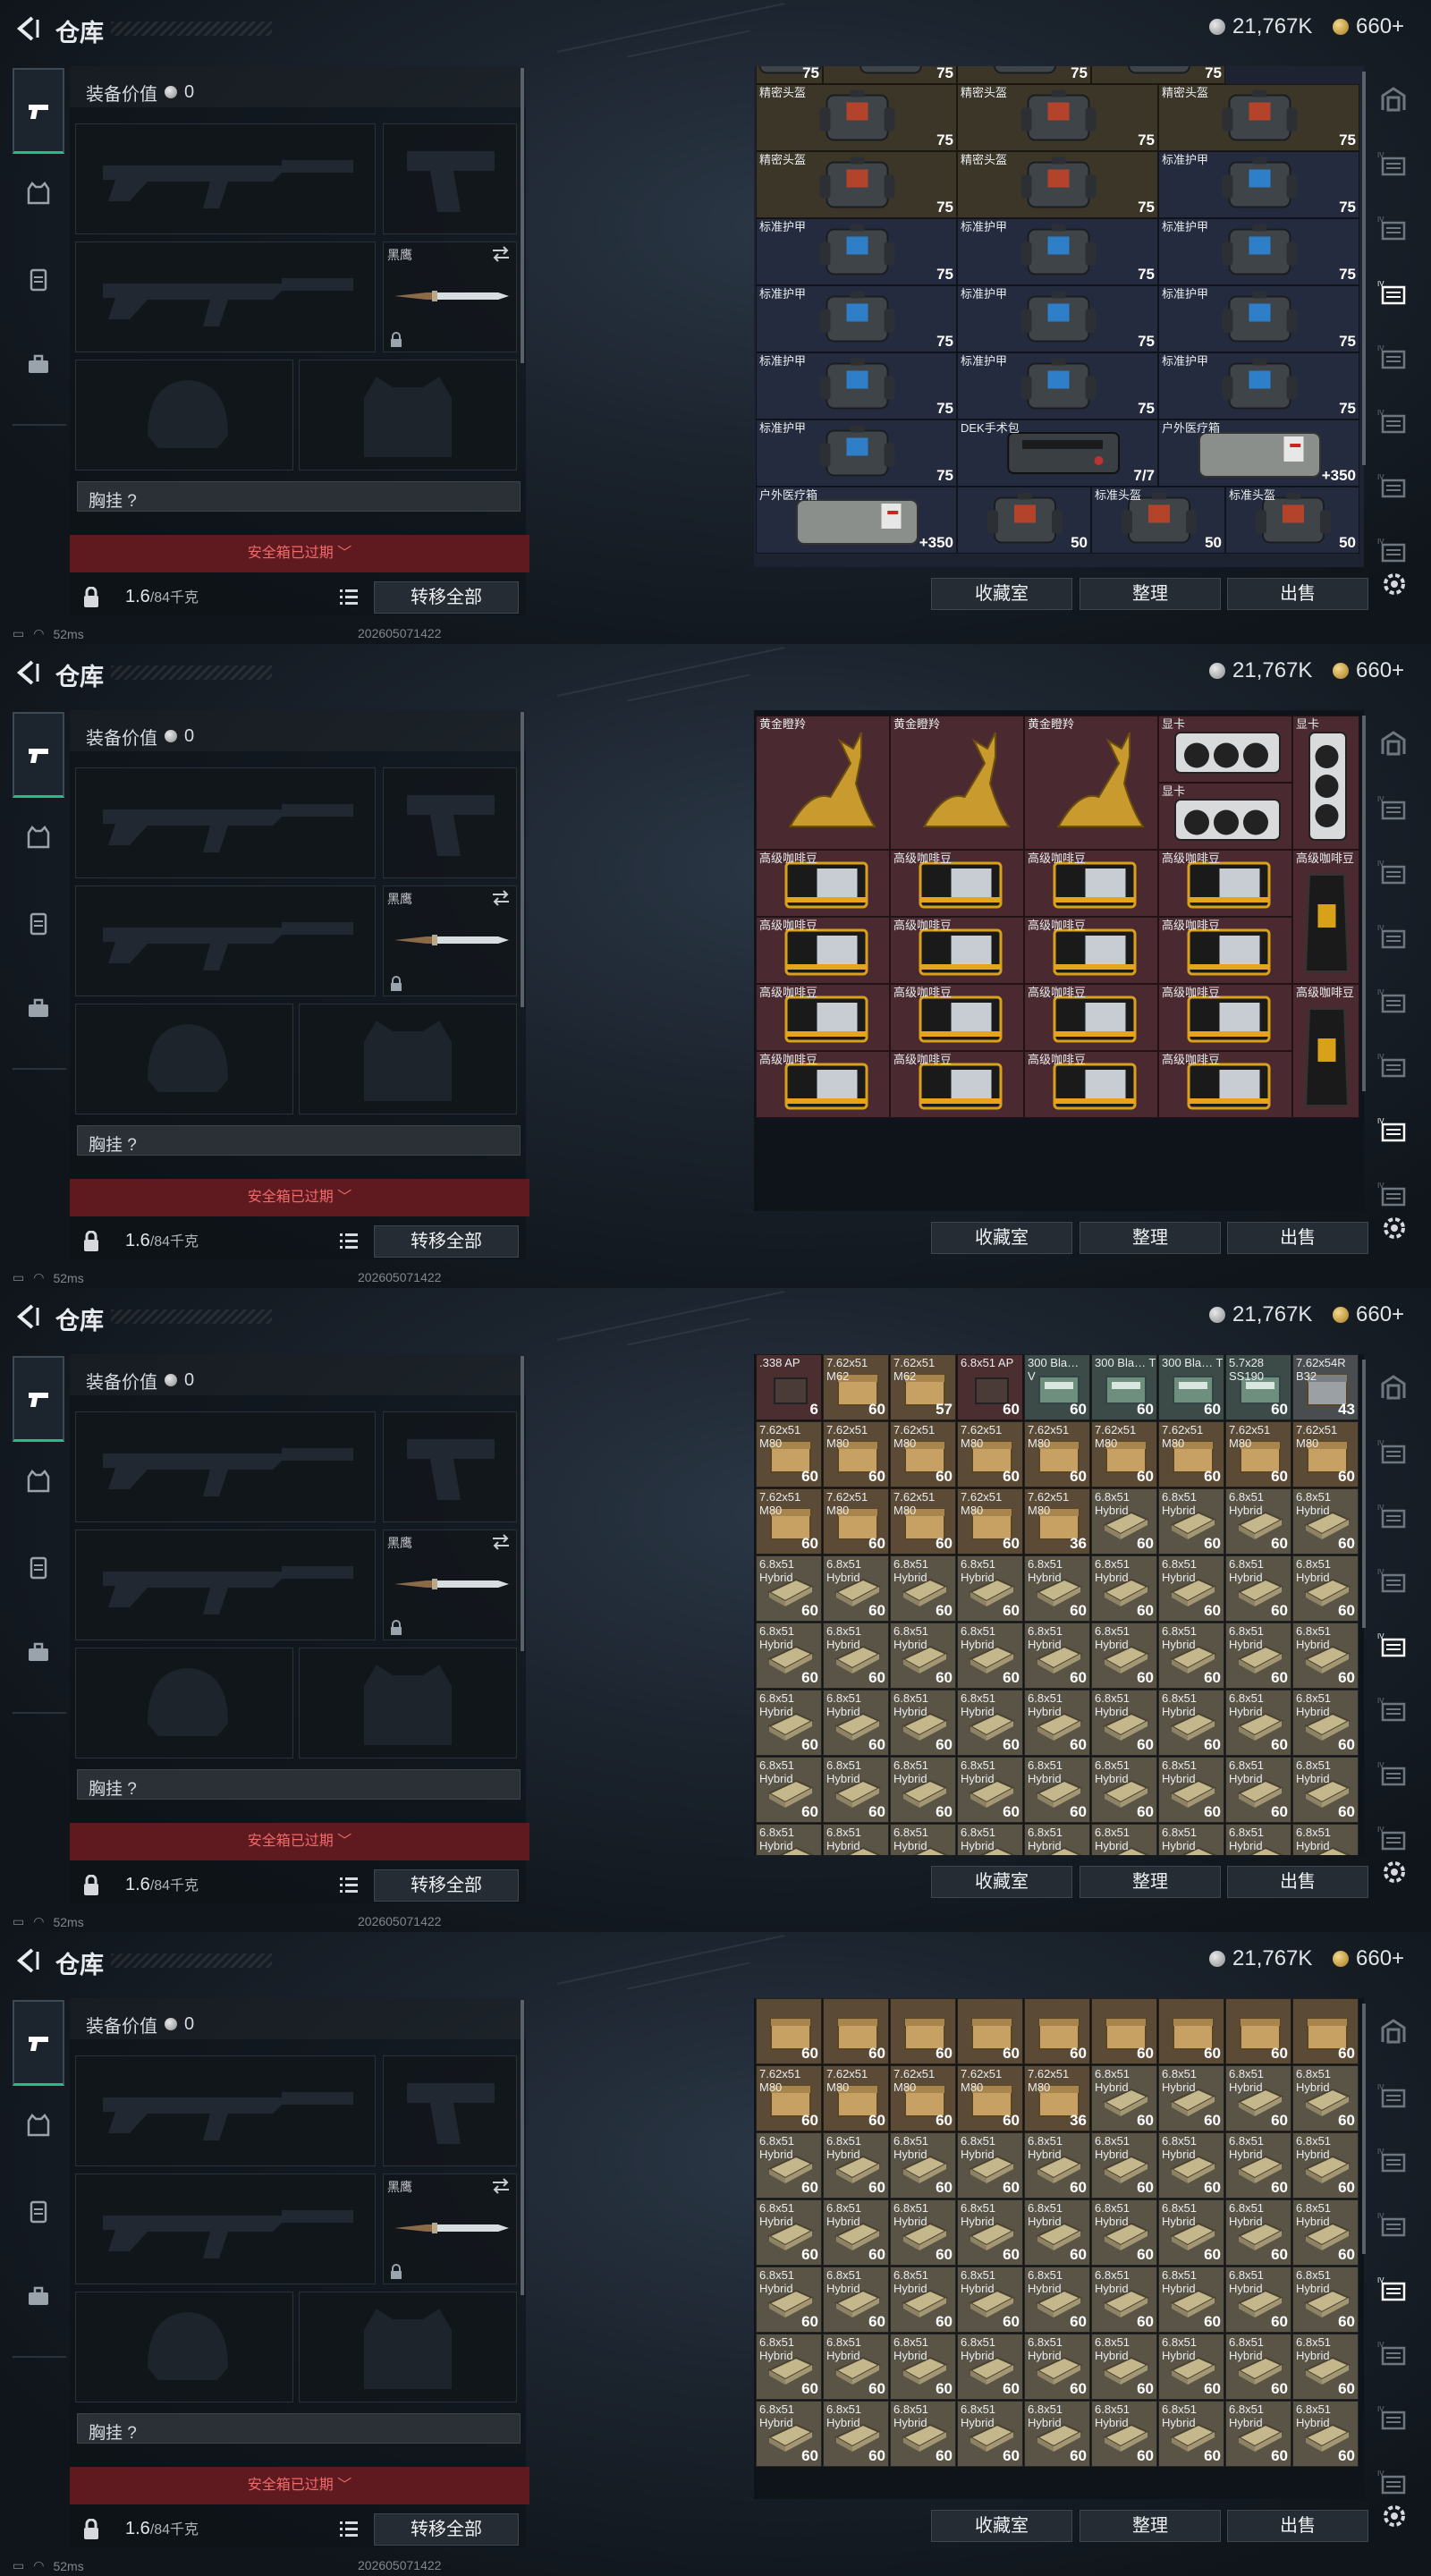 This screenshot has height=2576, width=1431. I want to click on list-icon, so click(349, 1884).